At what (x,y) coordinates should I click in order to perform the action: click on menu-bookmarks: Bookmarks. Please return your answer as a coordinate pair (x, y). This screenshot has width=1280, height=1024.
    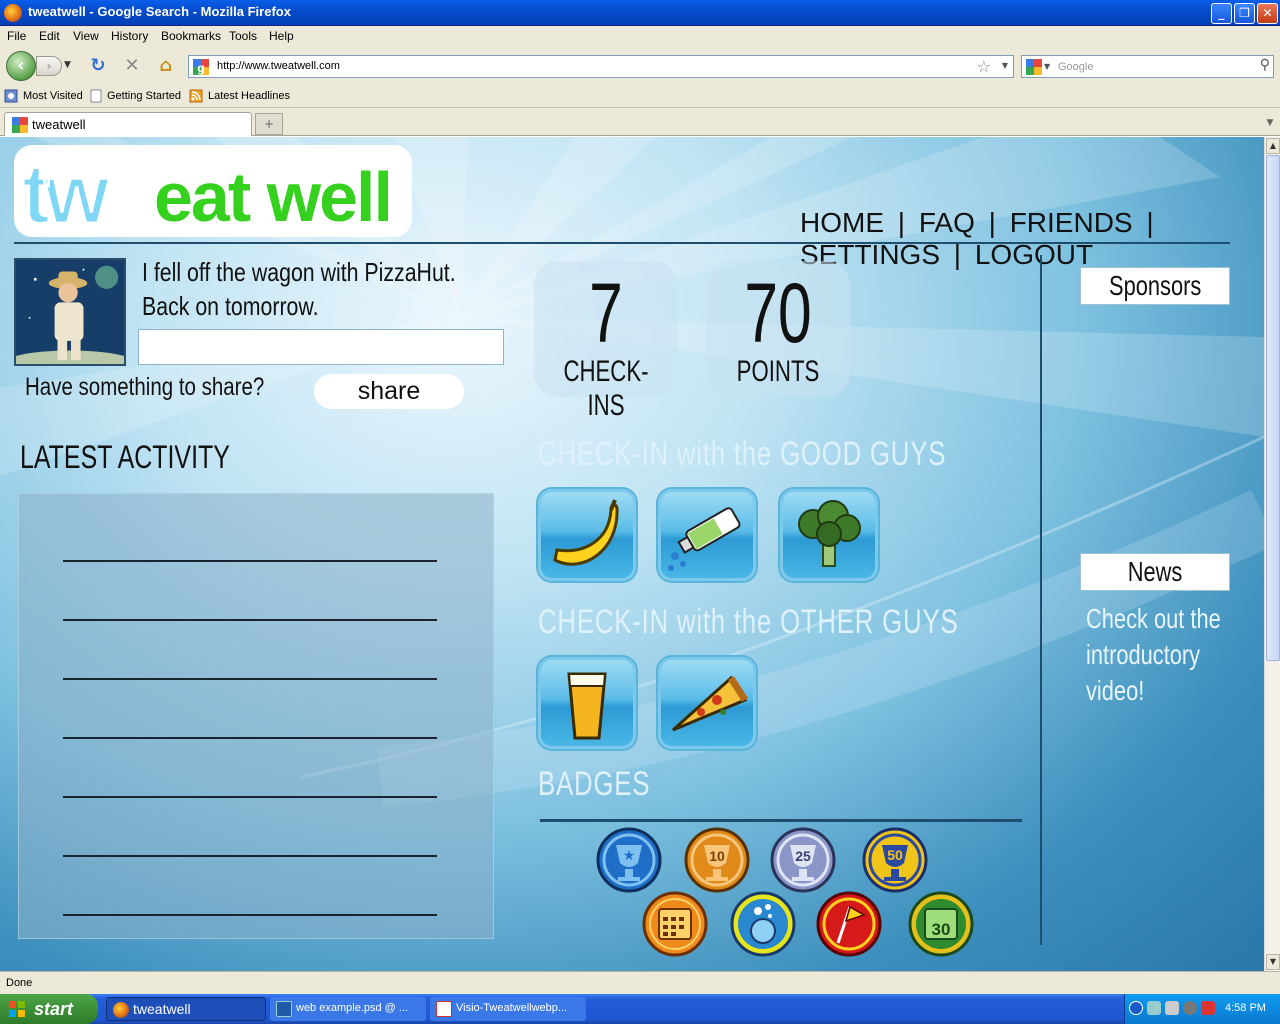
    Looking at the image, I should click on (191, 36).